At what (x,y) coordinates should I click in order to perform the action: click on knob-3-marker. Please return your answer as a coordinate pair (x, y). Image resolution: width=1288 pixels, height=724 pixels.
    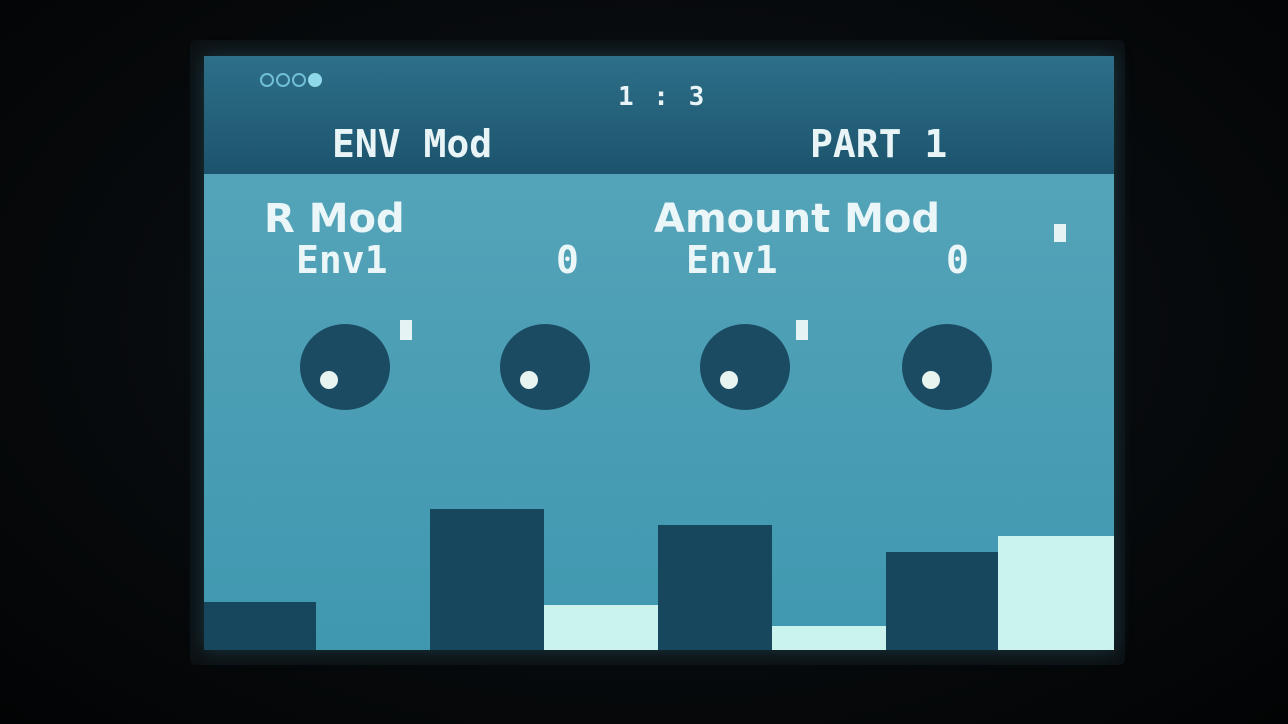
    Looking at the image, I should click on (802, 330).